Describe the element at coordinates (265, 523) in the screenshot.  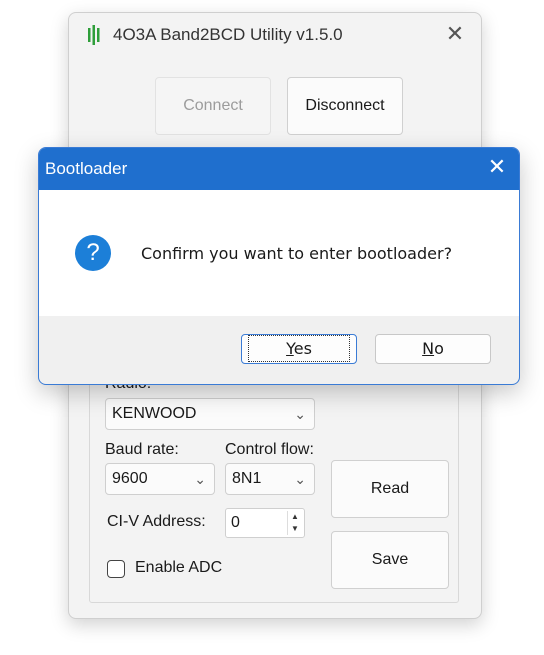
I see `civ-address-input: 0 ▲ ▼` at that location.